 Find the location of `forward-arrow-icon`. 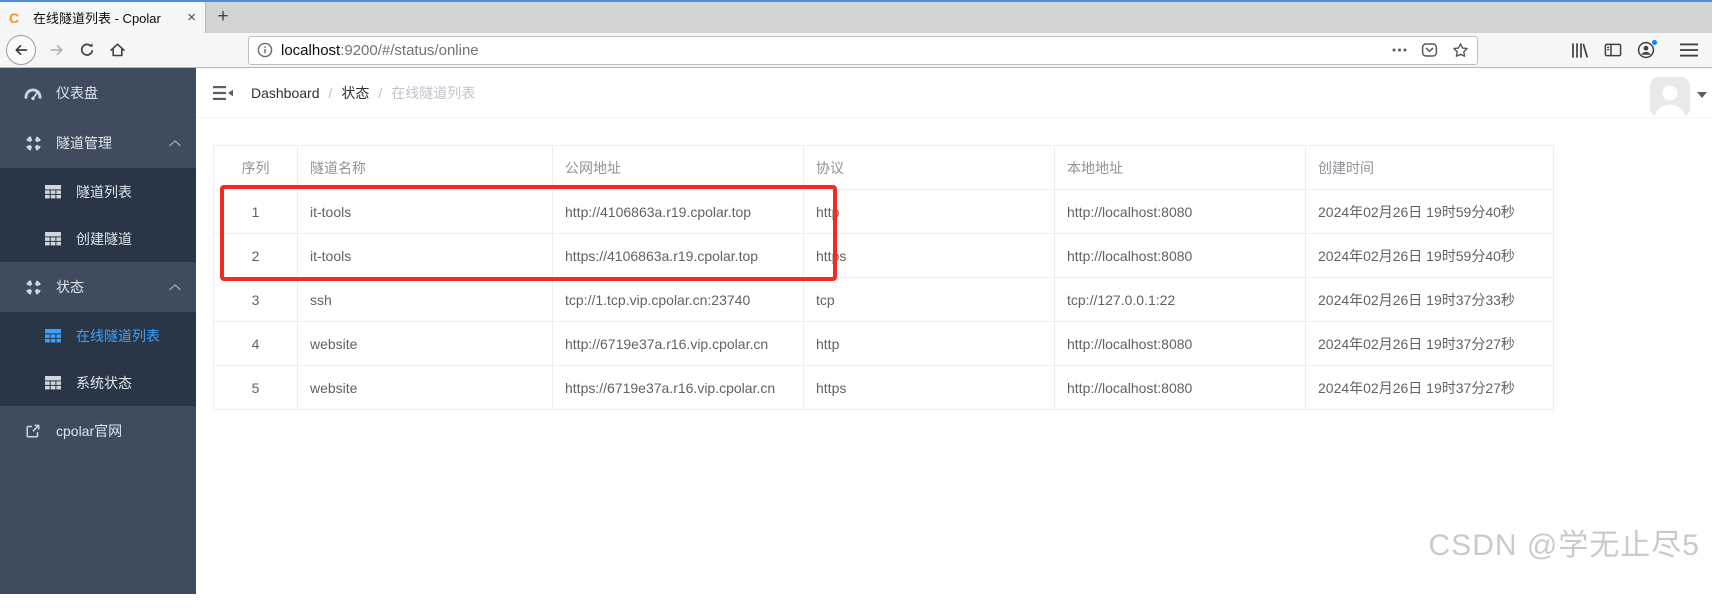

forward-arrow-icon is located at coordinates (56, 50).